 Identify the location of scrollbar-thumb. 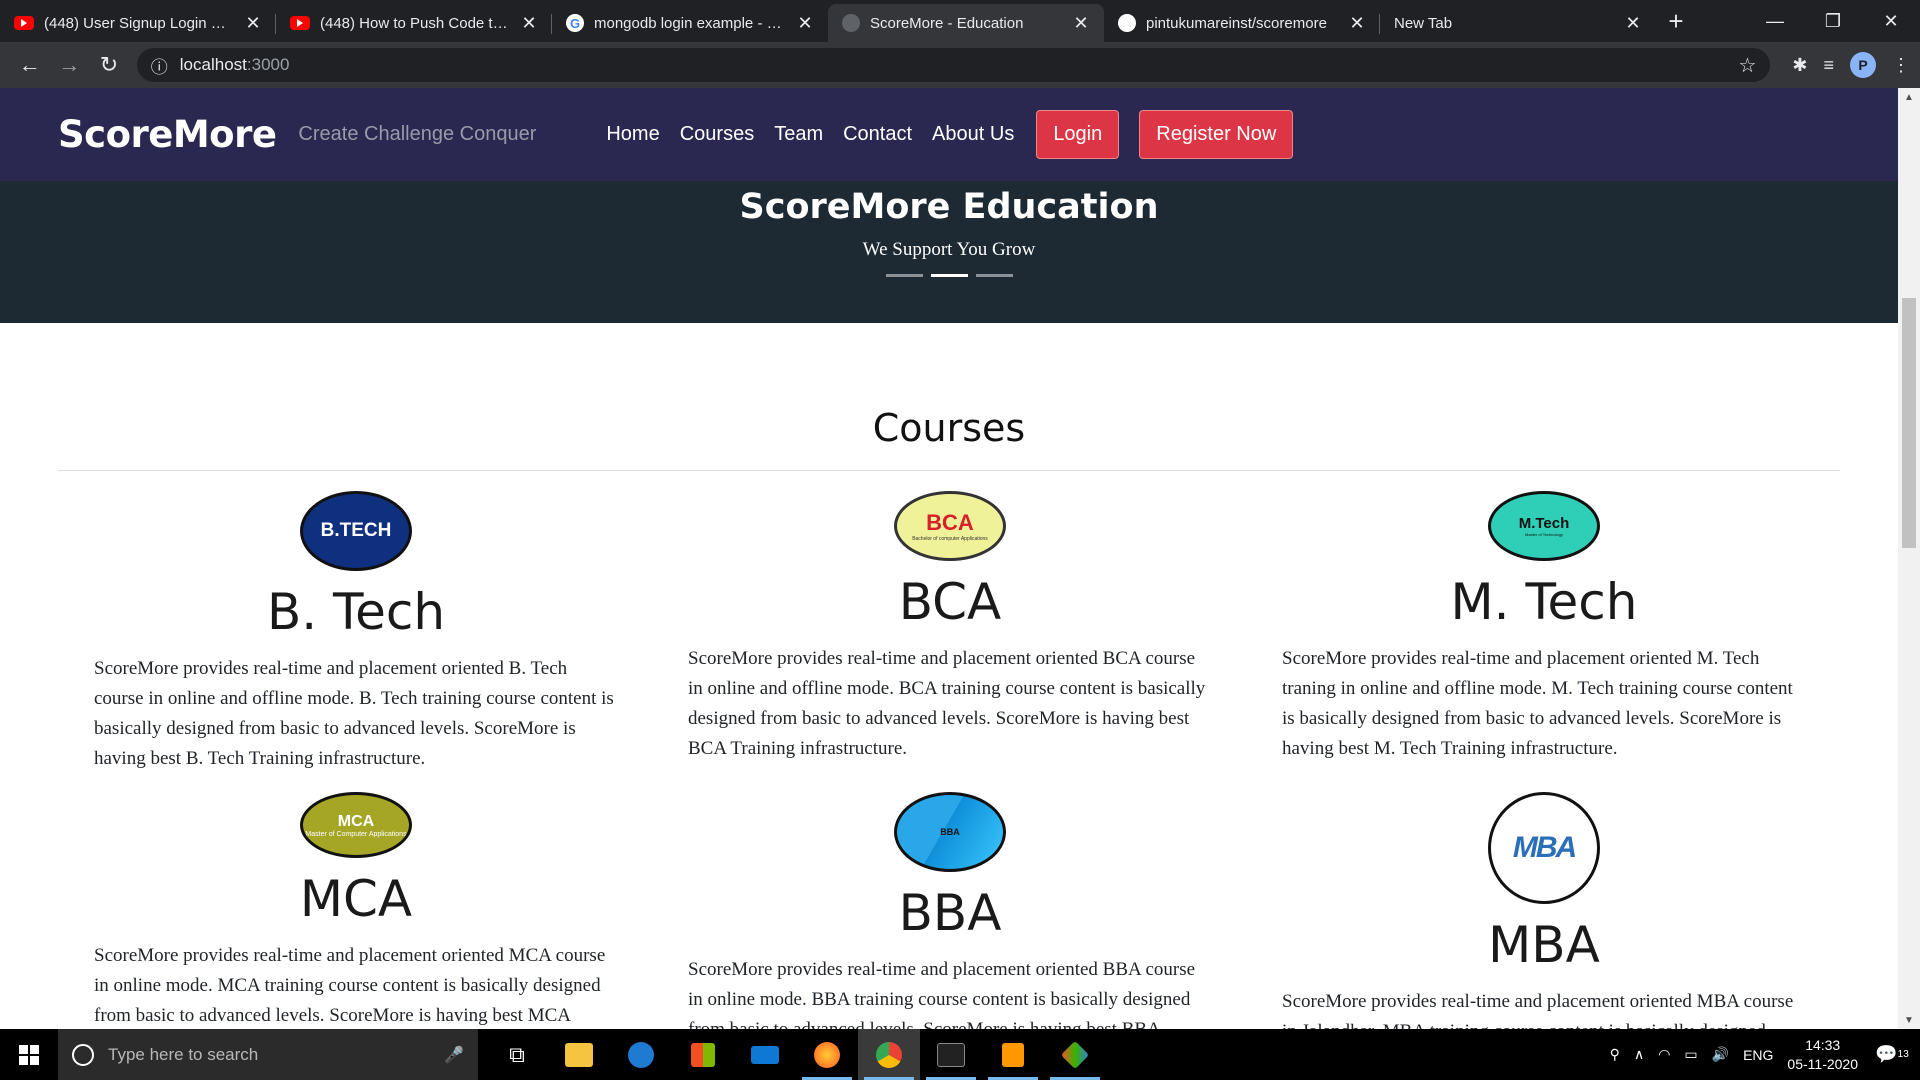
(1909, 423).